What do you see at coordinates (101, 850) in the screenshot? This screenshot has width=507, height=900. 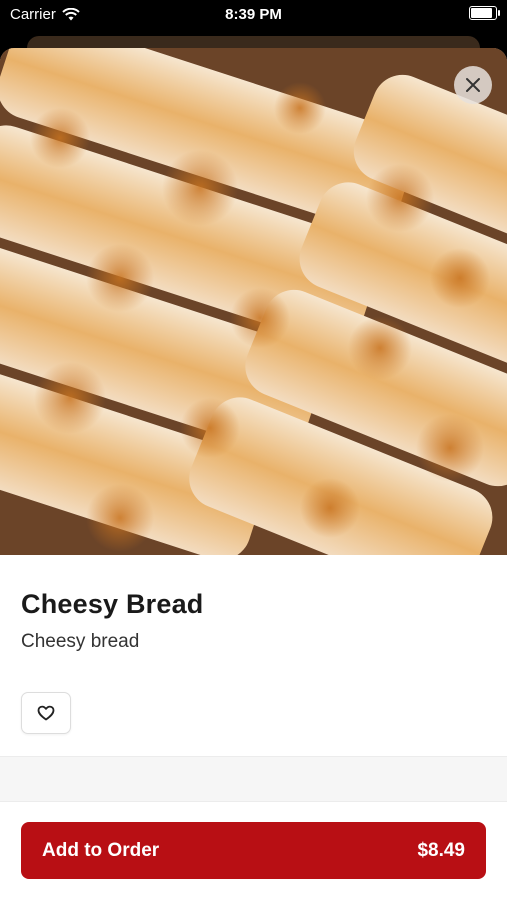 I see `add-to-order-label: Add to Order` at bounding box center [101, 850].